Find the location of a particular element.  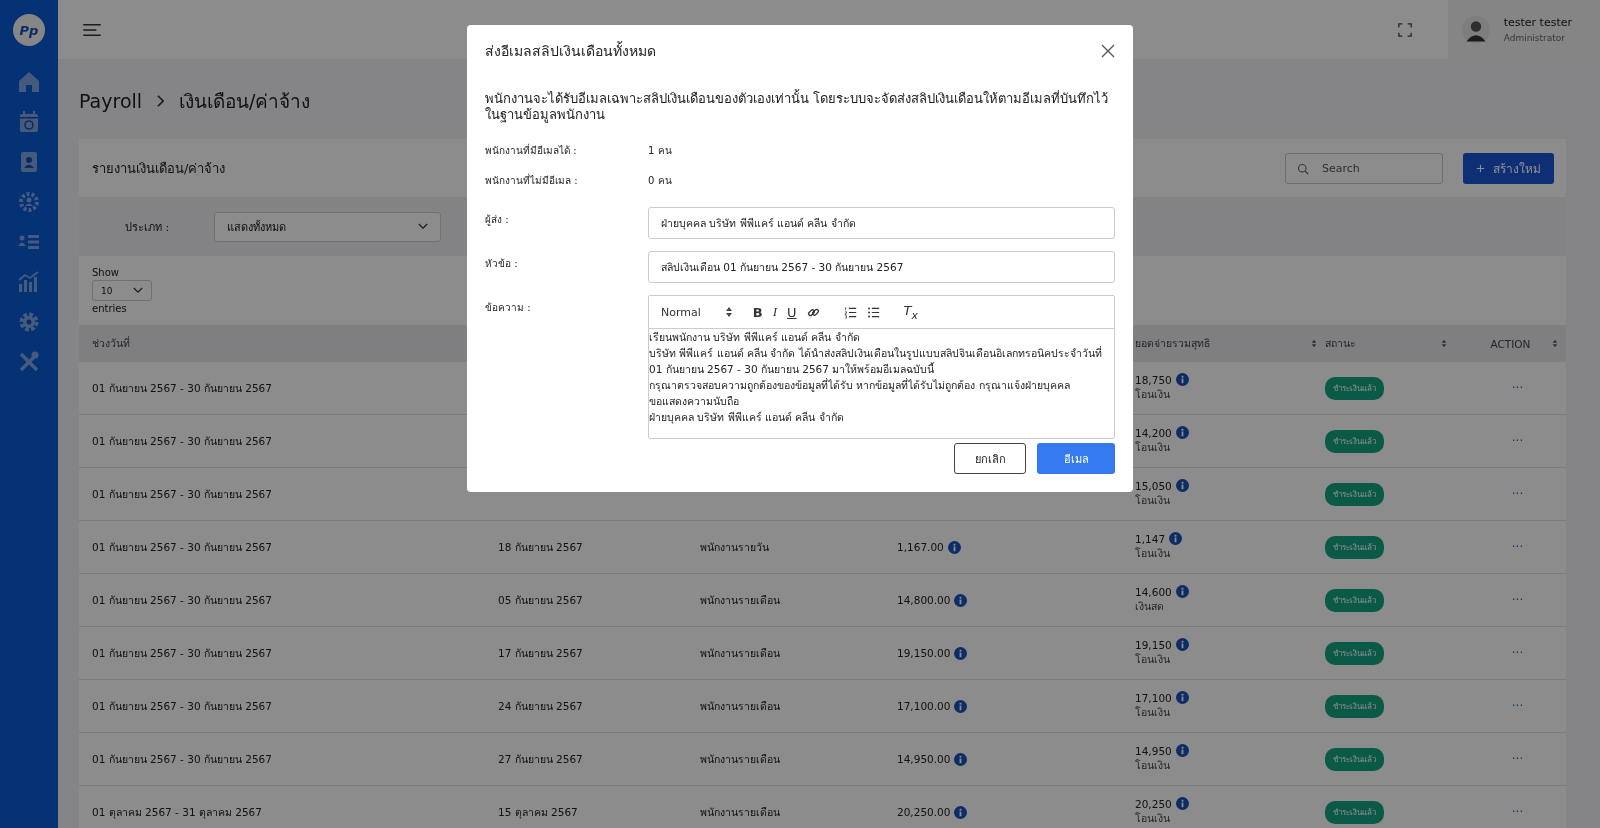

show-label: Show is located at coordinates (105, 272).